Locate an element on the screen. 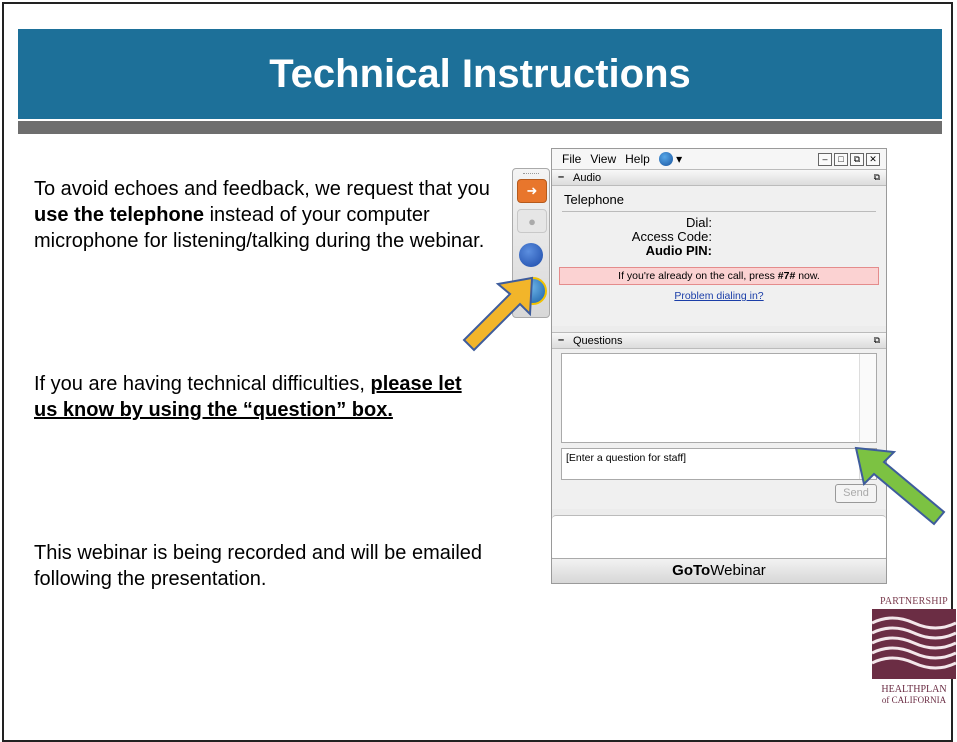 This screenshot has width=957, height=742. scrollbar is located at coordinates (867, 398).